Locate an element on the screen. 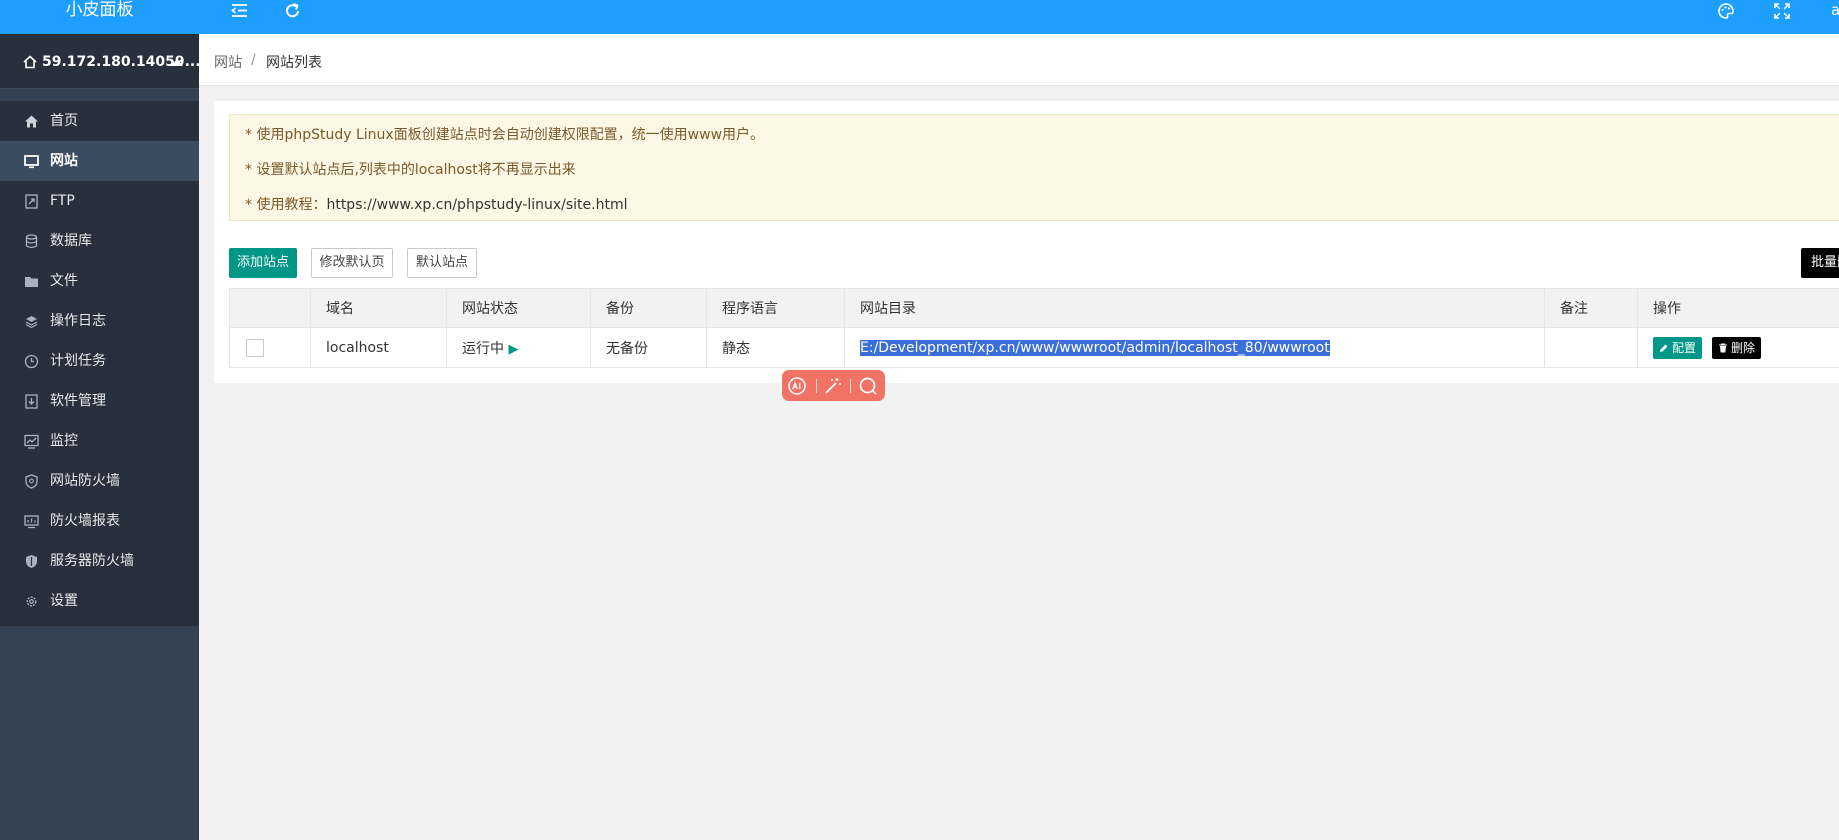 This screenshot has width=1839, height=840. user-menu: a is located at coordinates (1835, 10).